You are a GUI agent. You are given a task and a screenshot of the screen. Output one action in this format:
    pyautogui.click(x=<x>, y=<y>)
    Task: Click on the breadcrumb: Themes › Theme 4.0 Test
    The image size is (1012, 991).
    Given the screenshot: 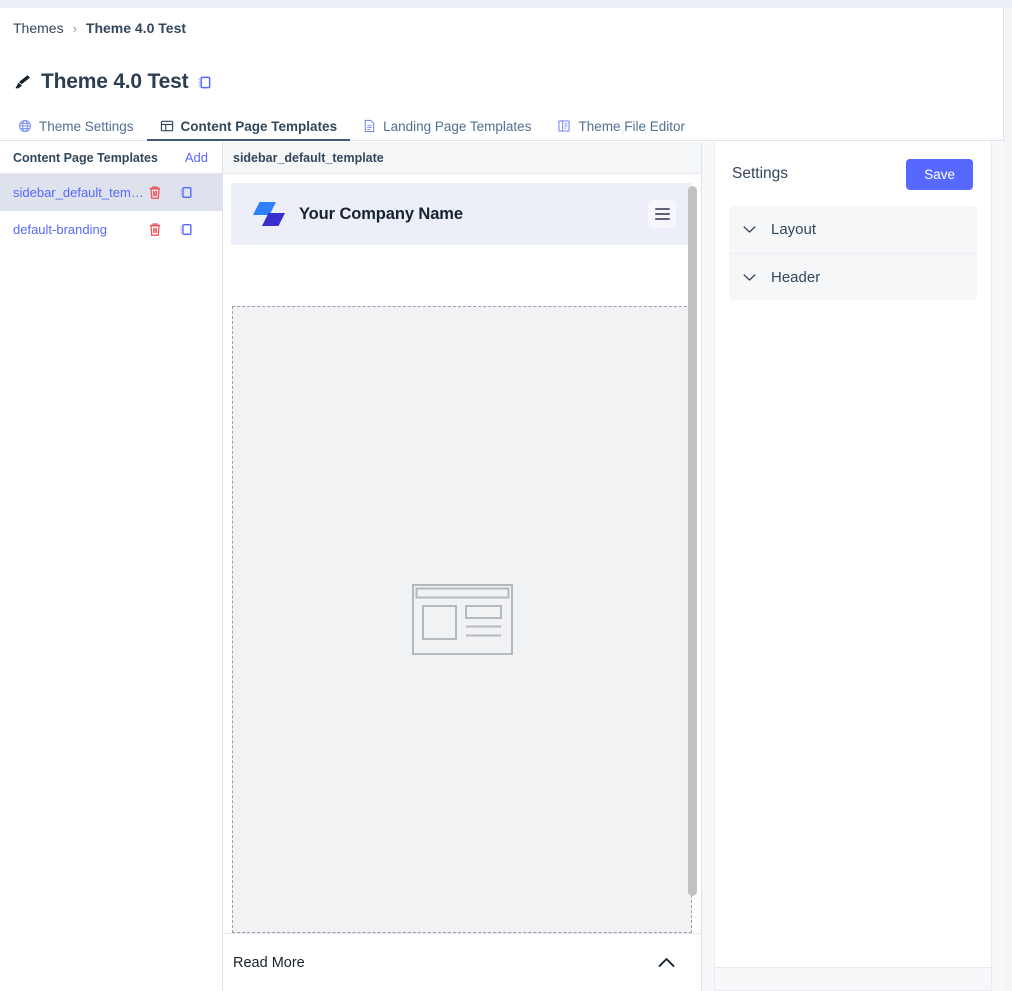 What is the action you would take?
    pyautogui.click(x=99, y=28)
    